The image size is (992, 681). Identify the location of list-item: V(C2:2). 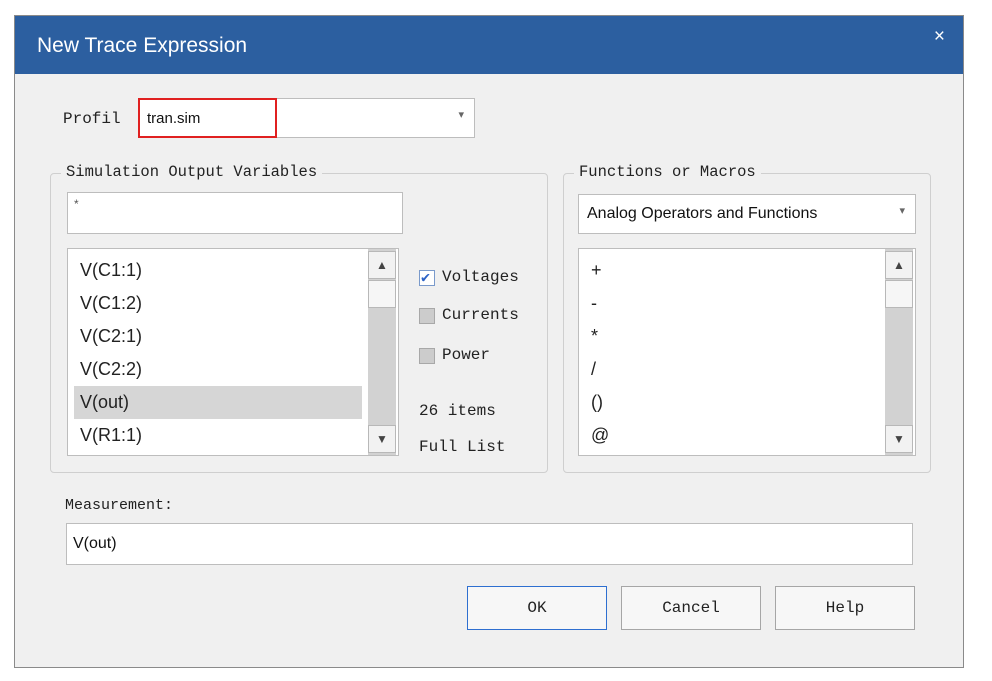
(218, 369).